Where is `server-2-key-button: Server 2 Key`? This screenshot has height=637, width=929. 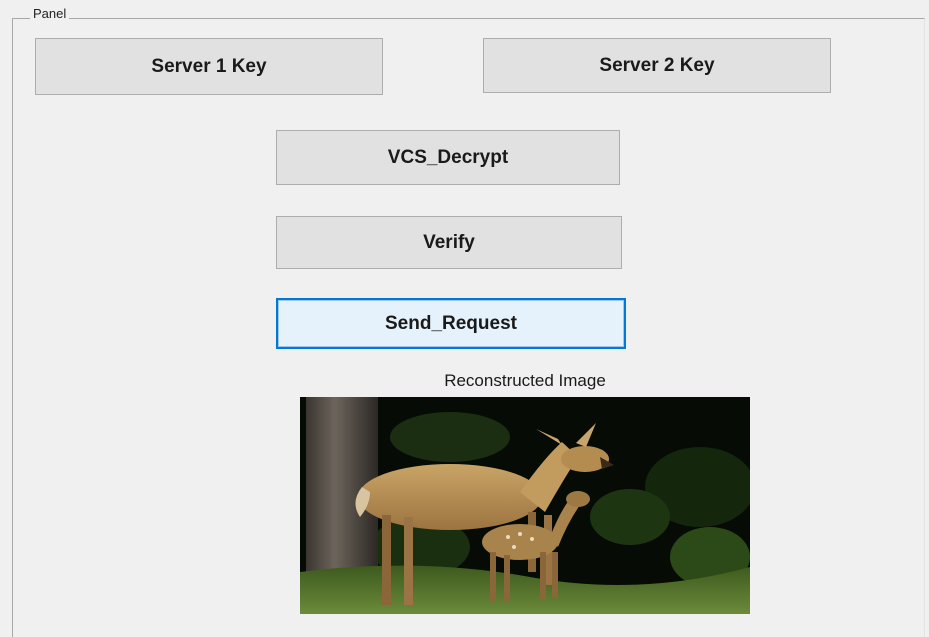
server-2-key-button: Server 2 Key is located at coordinates (657, 65).